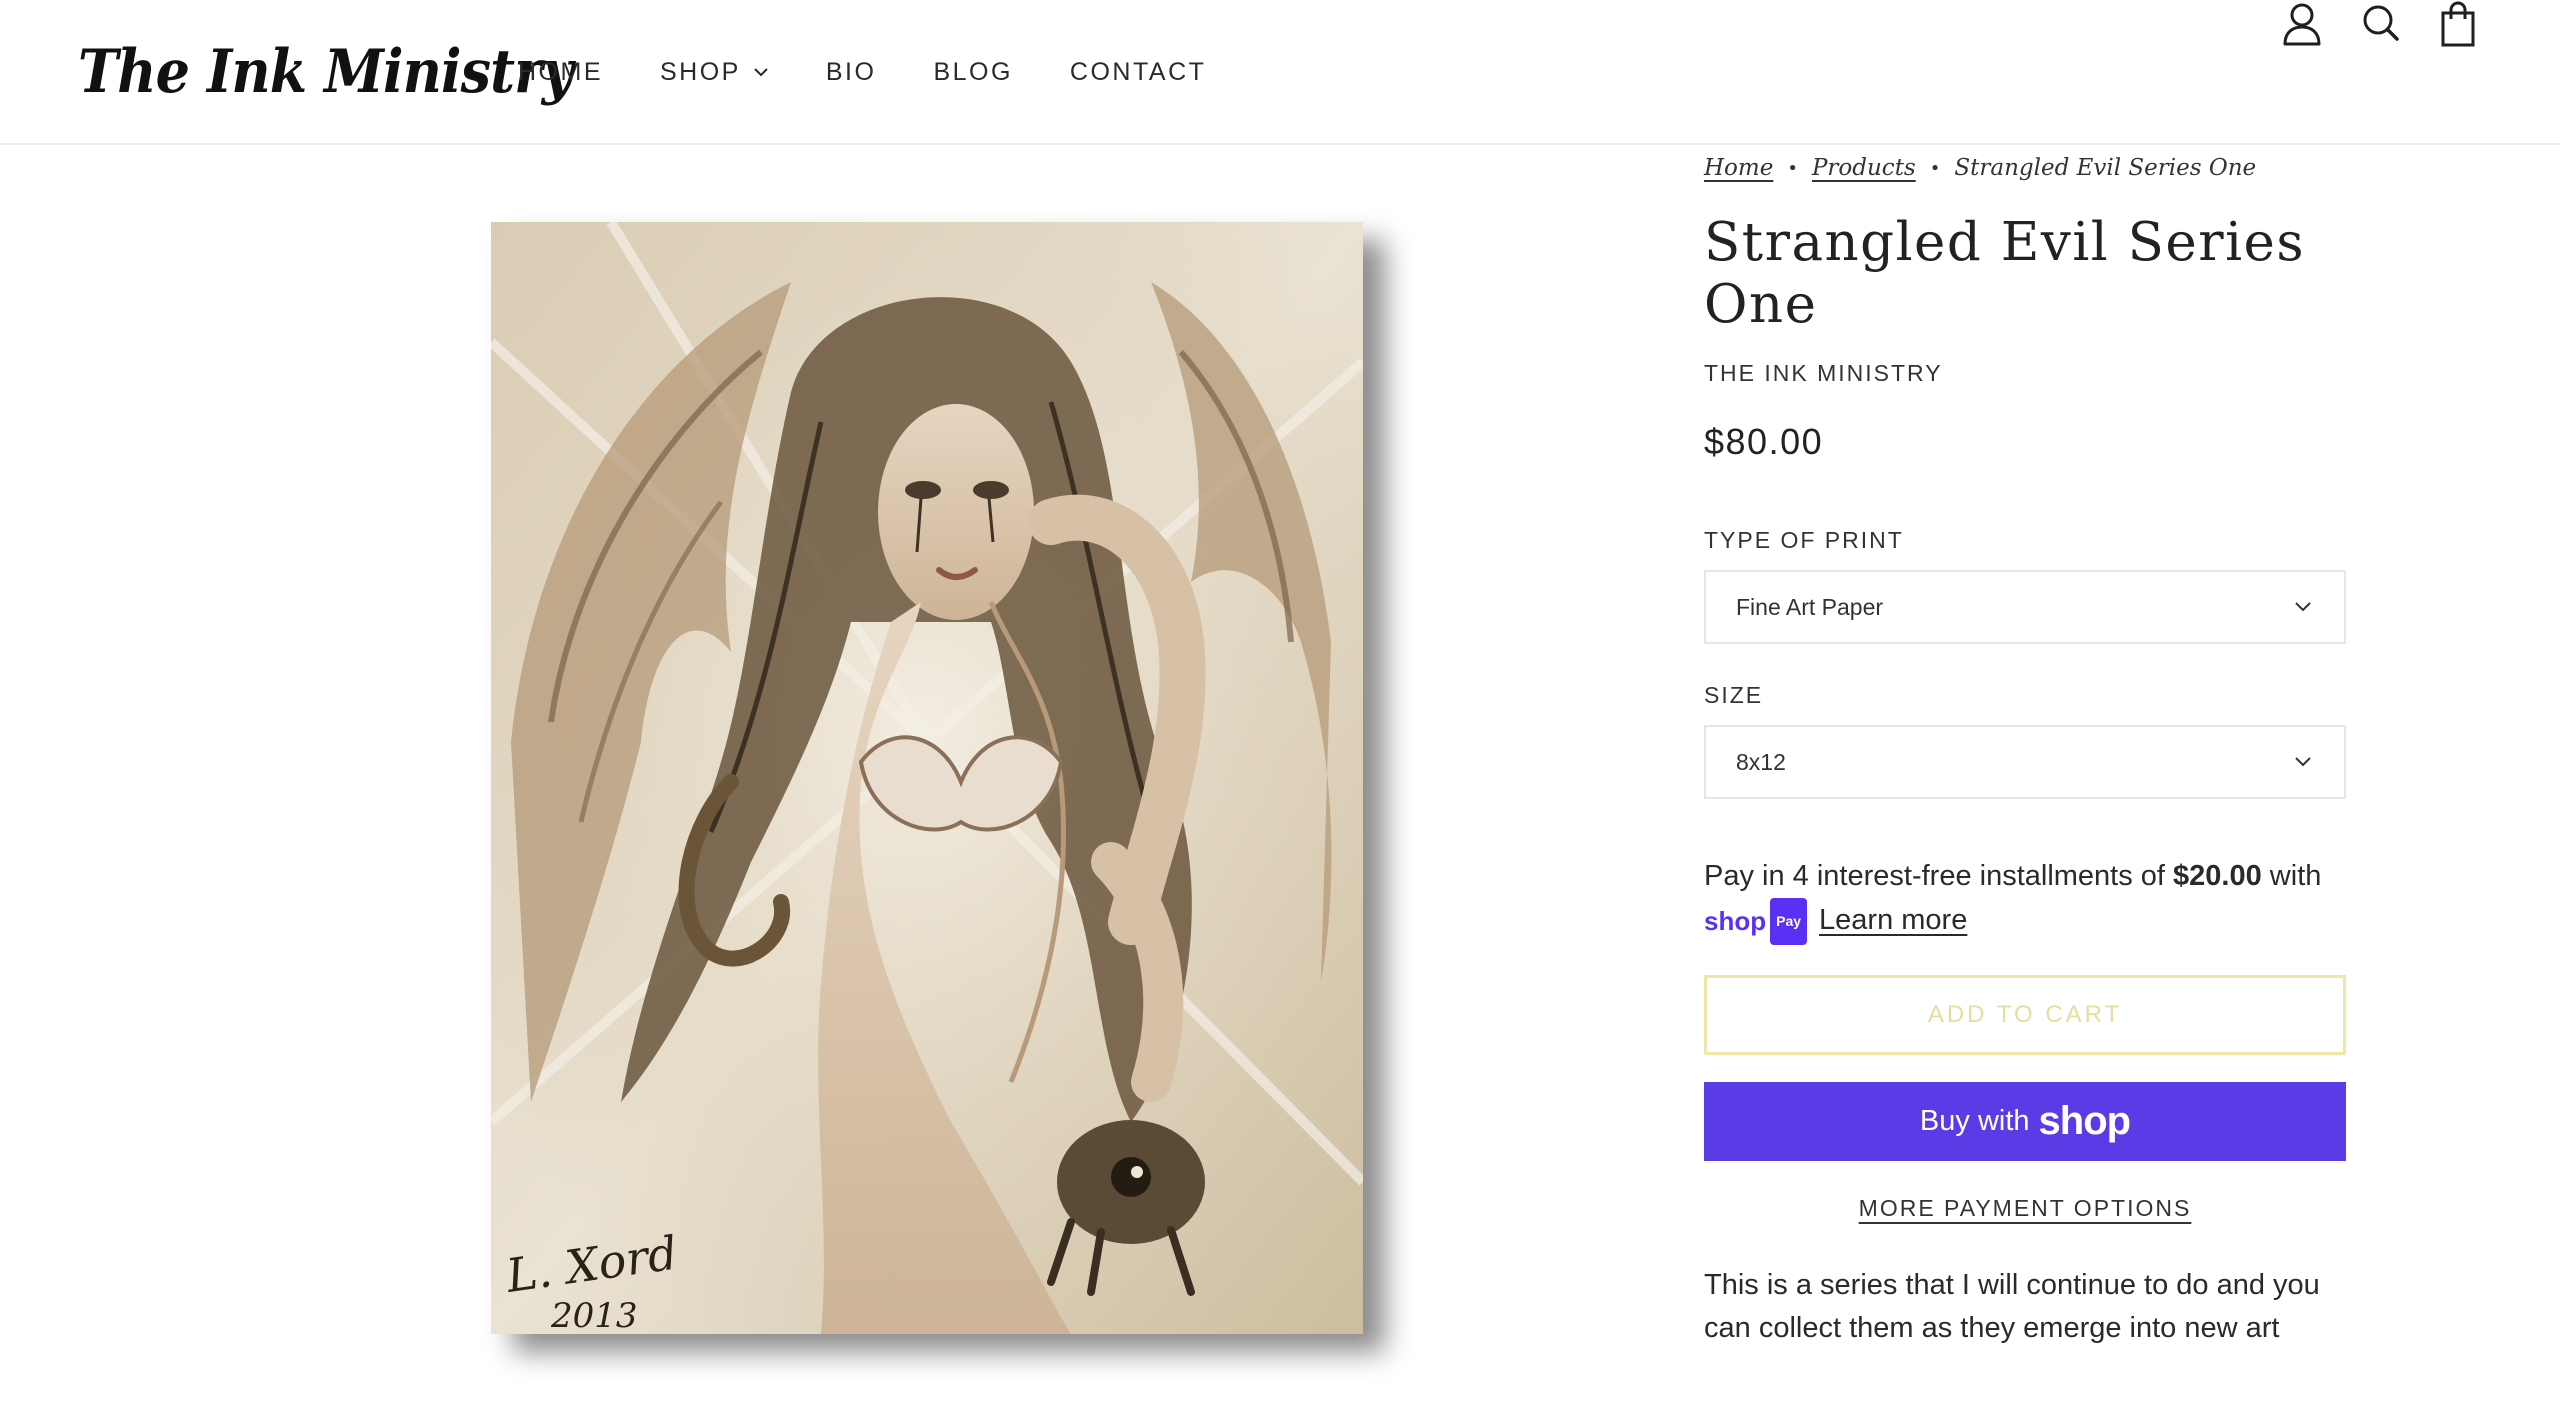 The width and height of the screenshot is (2560, 1403). I want to click on cart-icon, so click(2458, 24).